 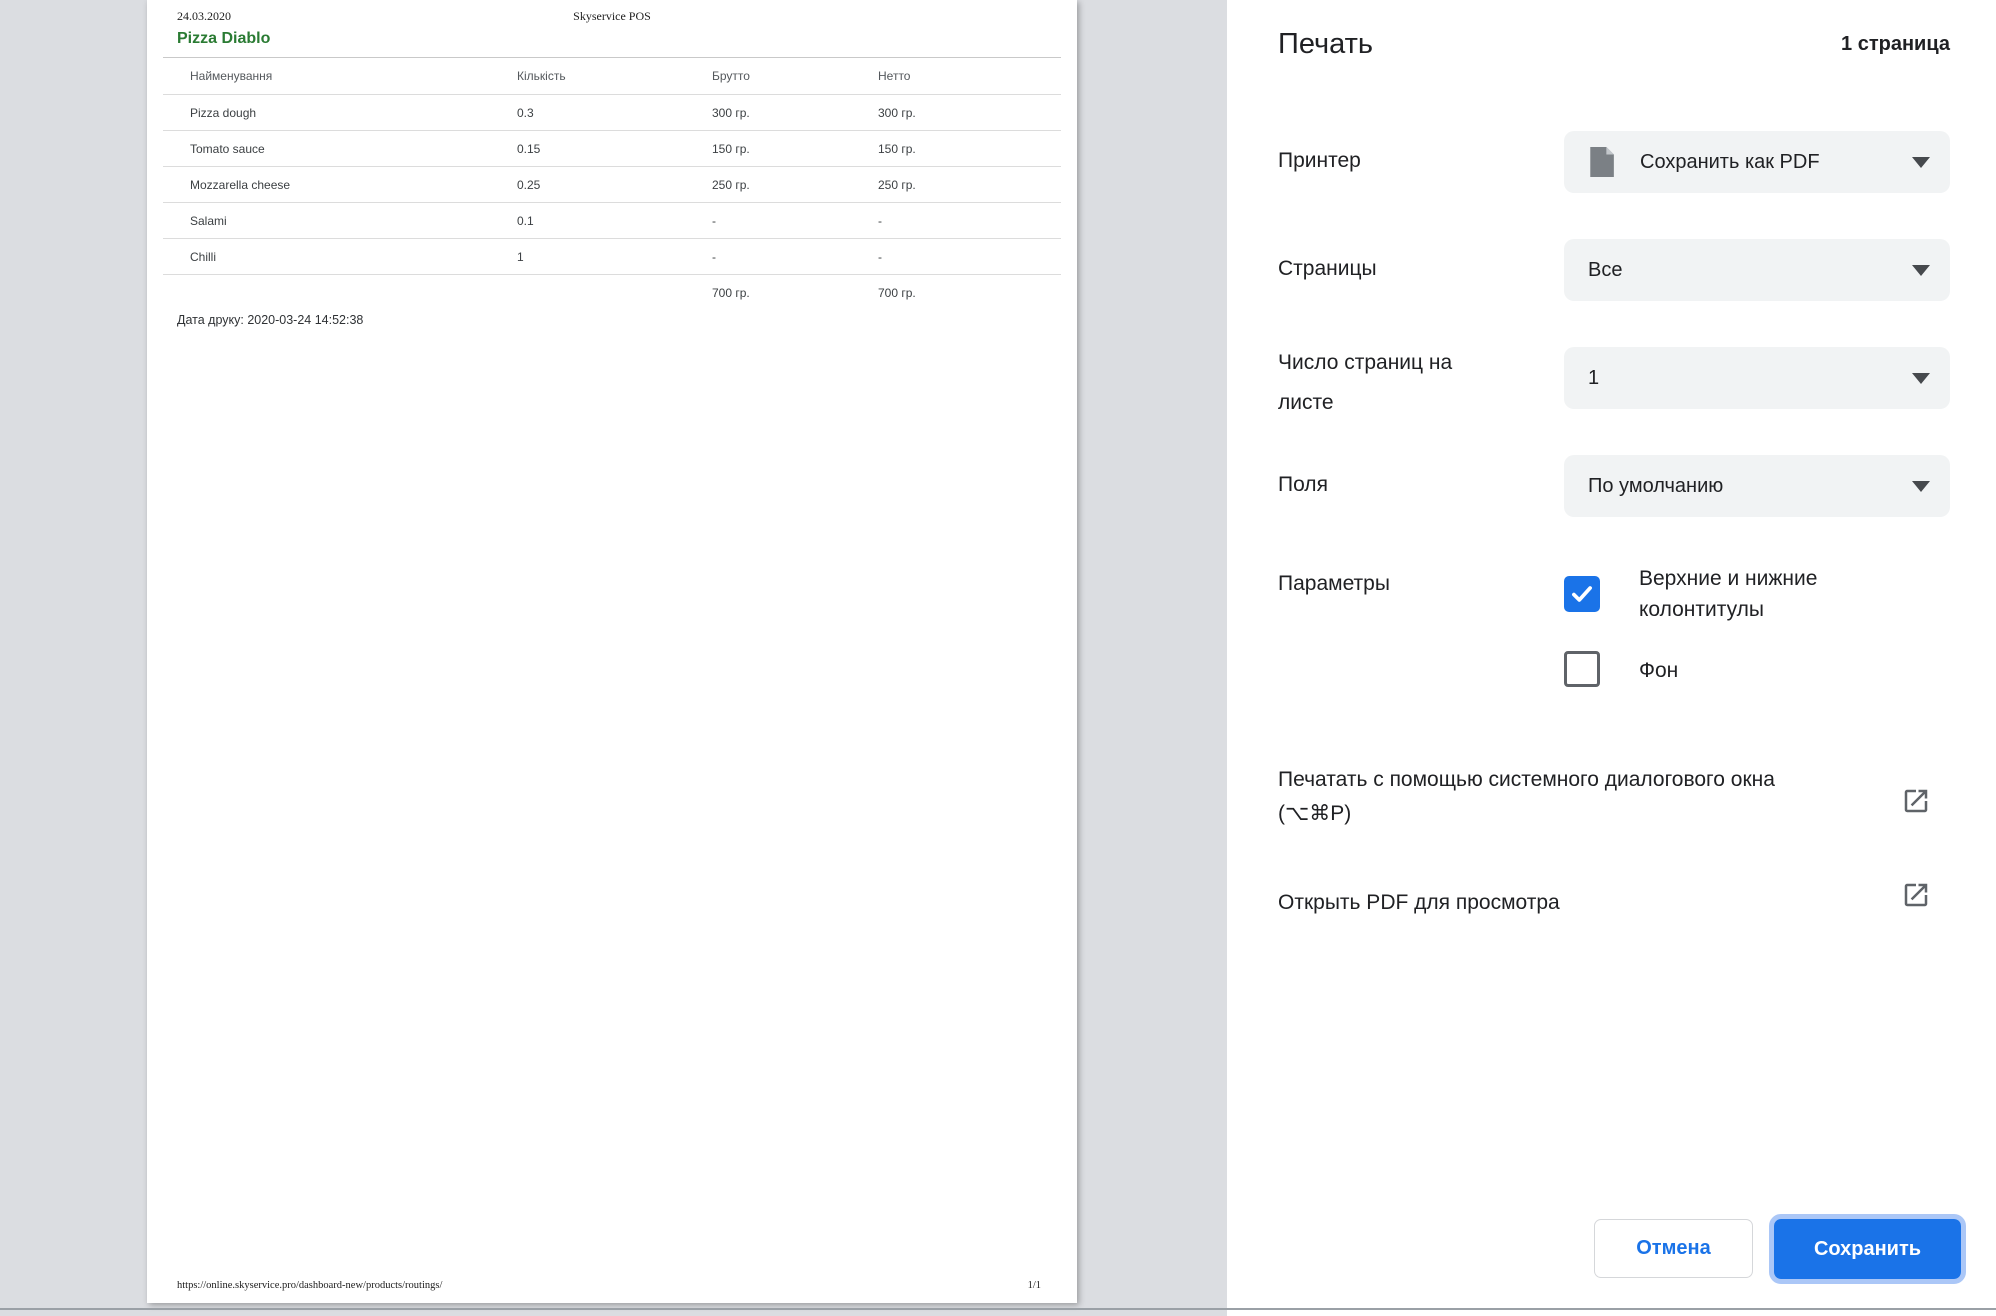 I want to click on cell-name: Pizza dough, so click(x=223, y=112).